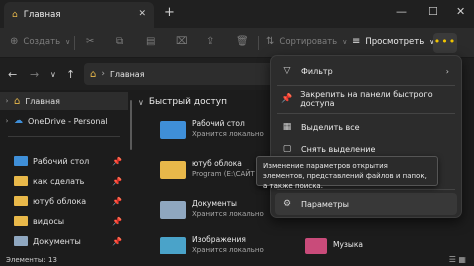 The width and height of the screenshot is (474, 266). I want to click on trash-icon: 🗑, so click(242, 41).